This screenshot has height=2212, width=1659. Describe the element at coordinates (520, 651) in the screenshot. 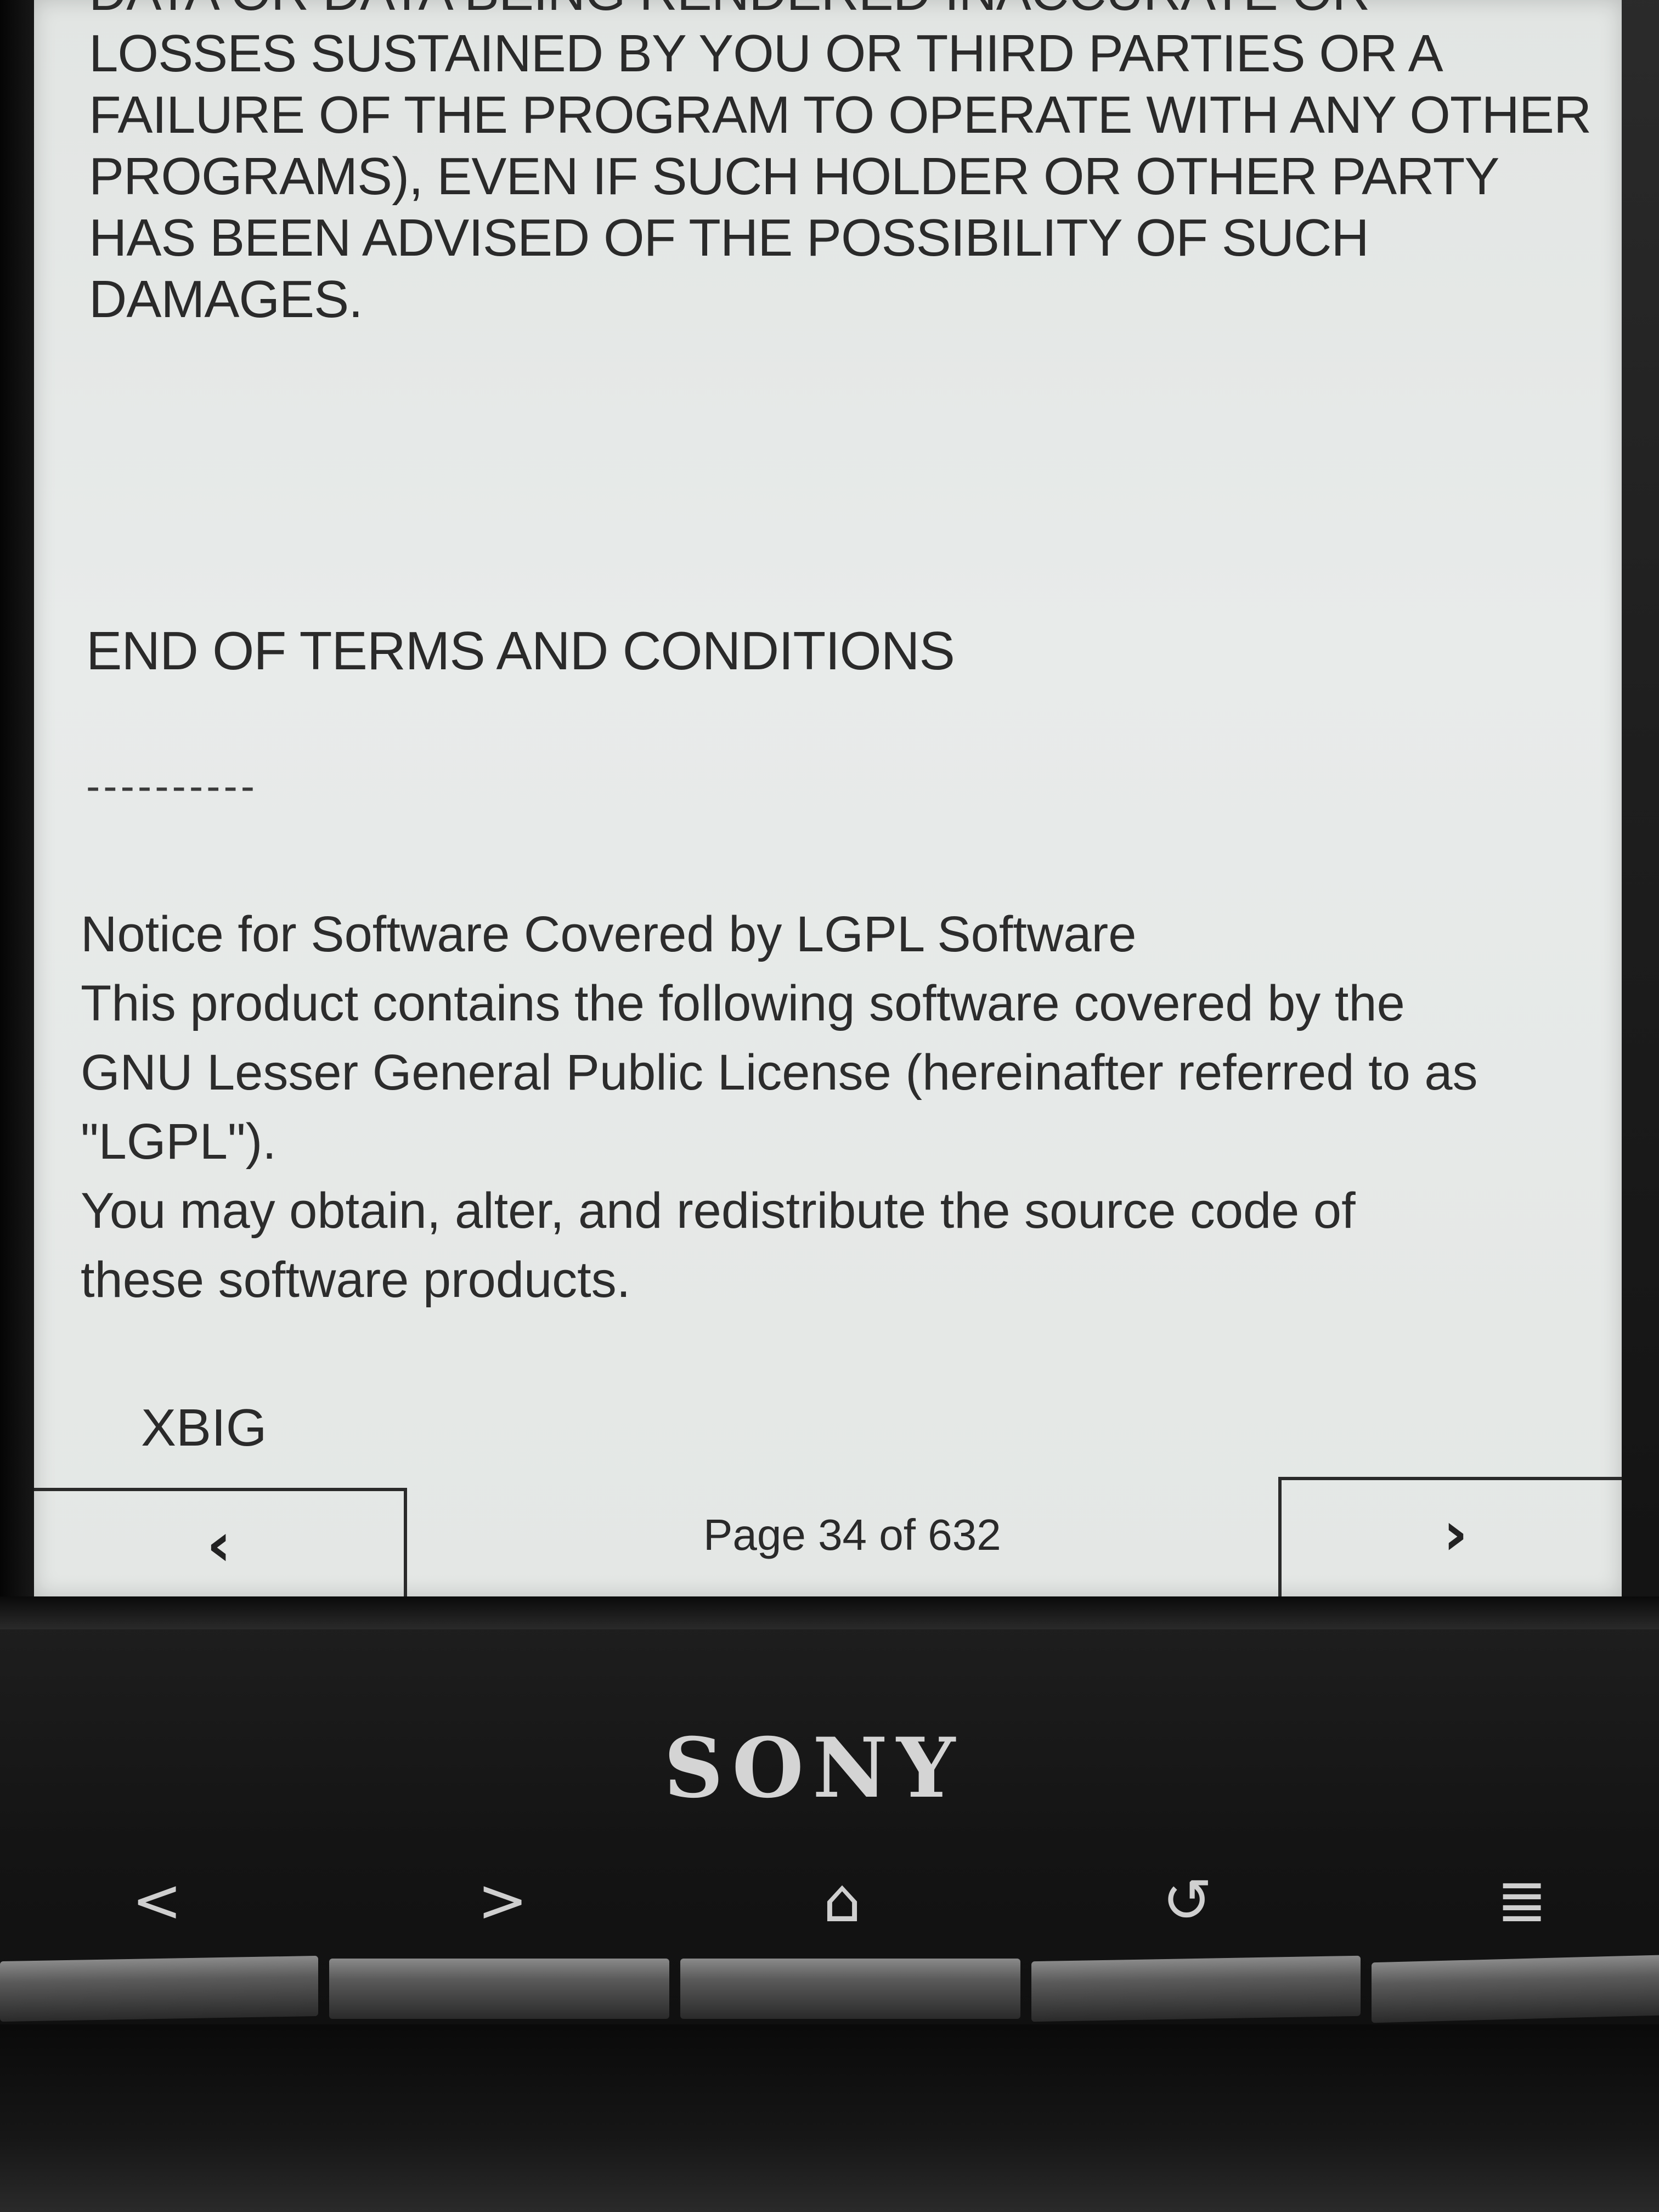

I see `end-of-terms-heading: END OF TERMS AND CONDITIONS` at that location.